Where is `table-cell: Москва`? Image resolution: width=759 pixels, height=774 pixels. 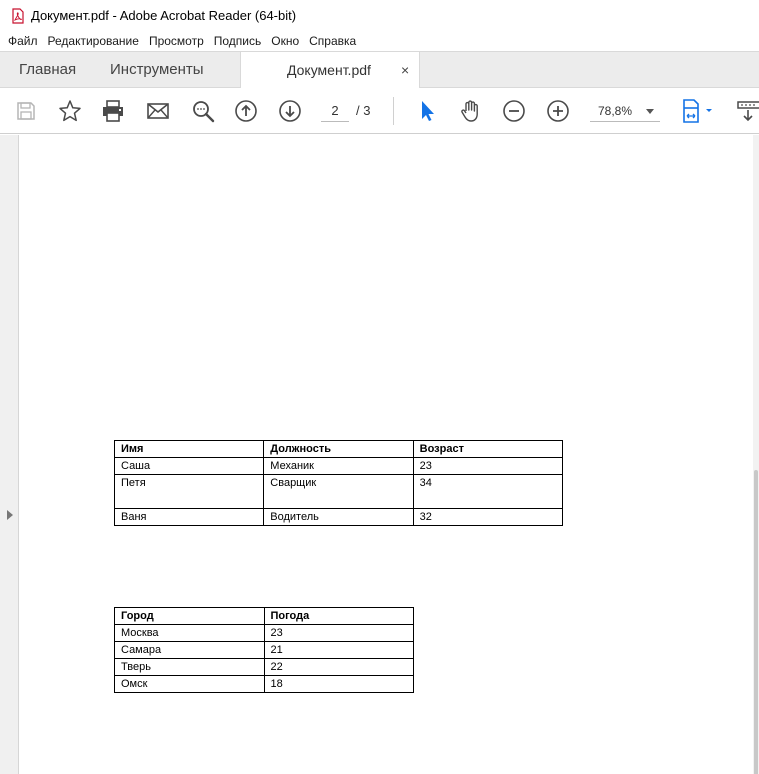 table-cell: Москва is located at coordinates (189, 633).